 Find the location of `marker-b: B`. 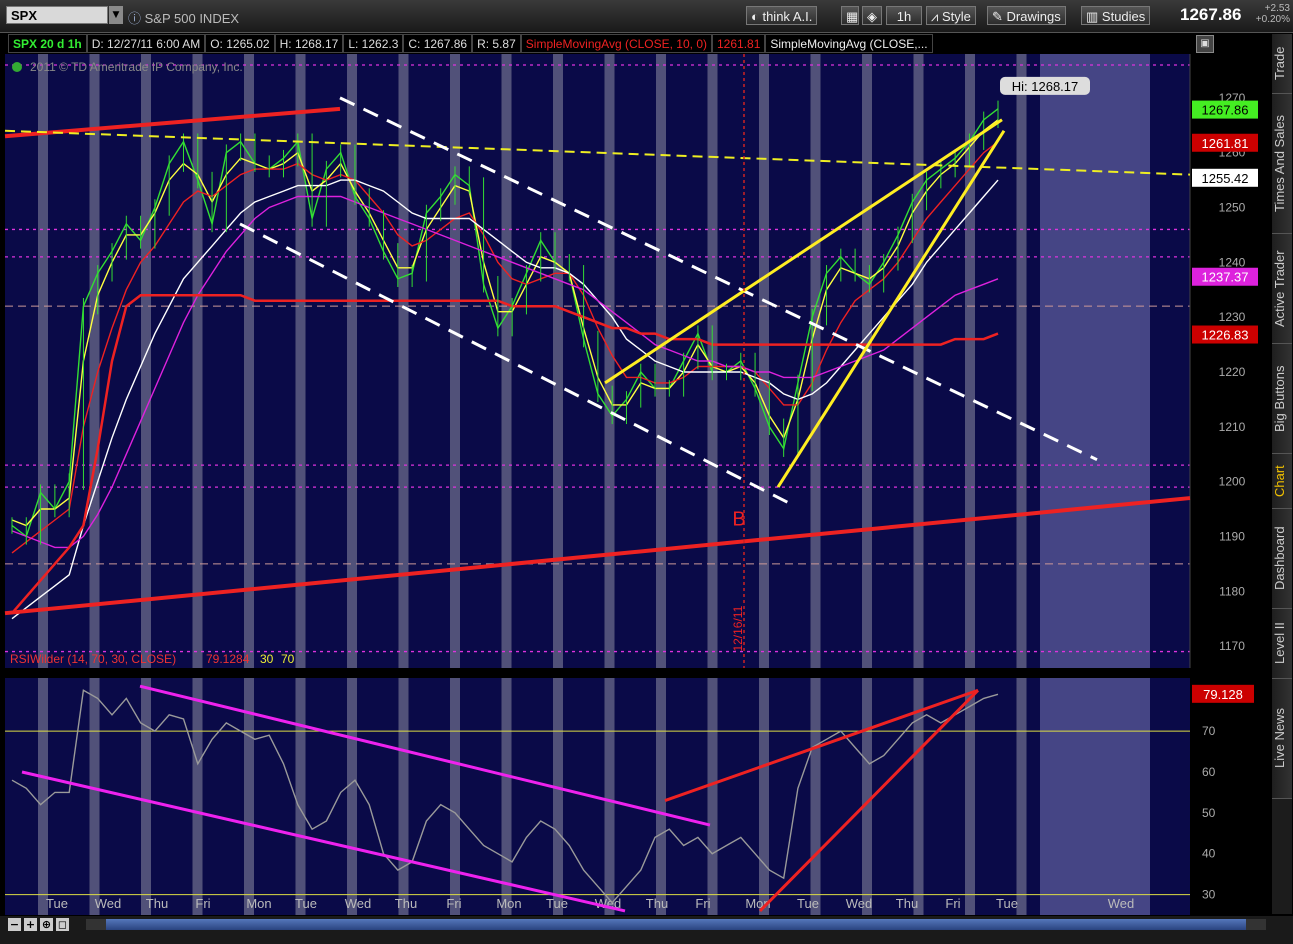

marker-b: B is located at coordinates (738, 519).